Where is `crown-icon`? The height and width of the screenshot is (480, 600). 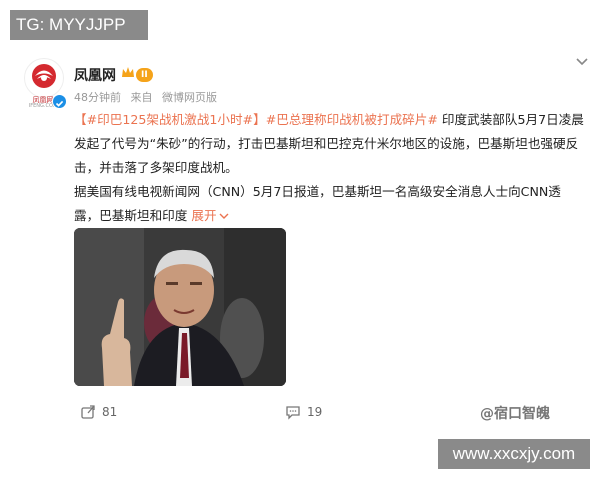 crown-icon is located at coordinates (128, 72).